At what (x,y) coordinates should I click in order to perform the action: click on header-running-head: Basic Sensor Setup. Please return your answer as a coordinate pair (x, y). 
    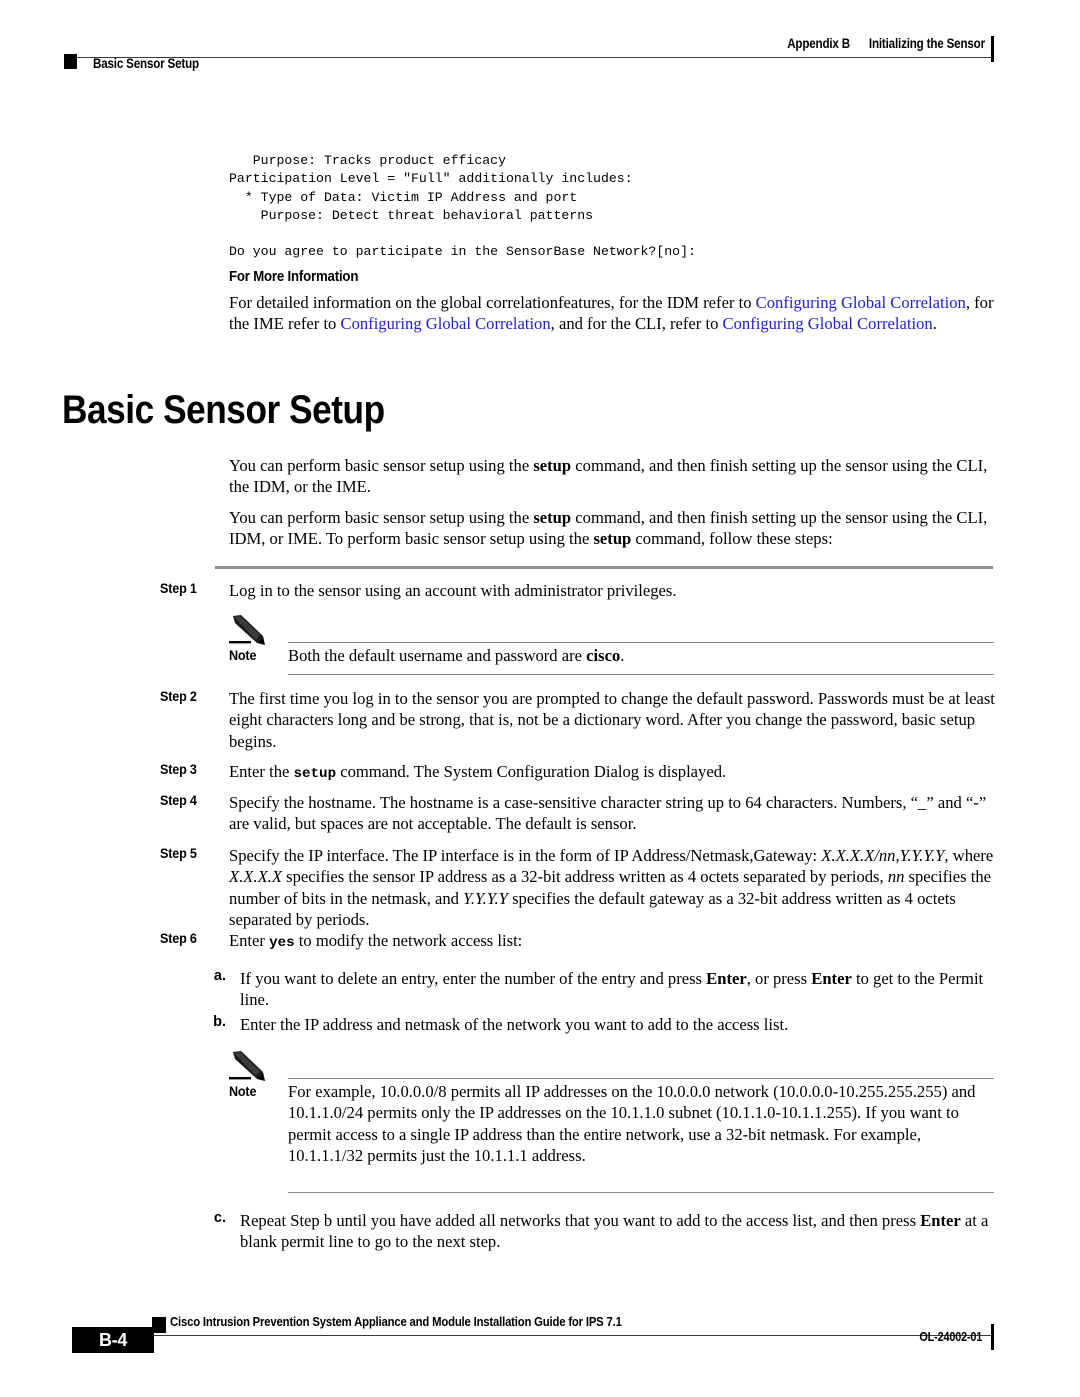
    Looking at the image, I should click on (146, 63).